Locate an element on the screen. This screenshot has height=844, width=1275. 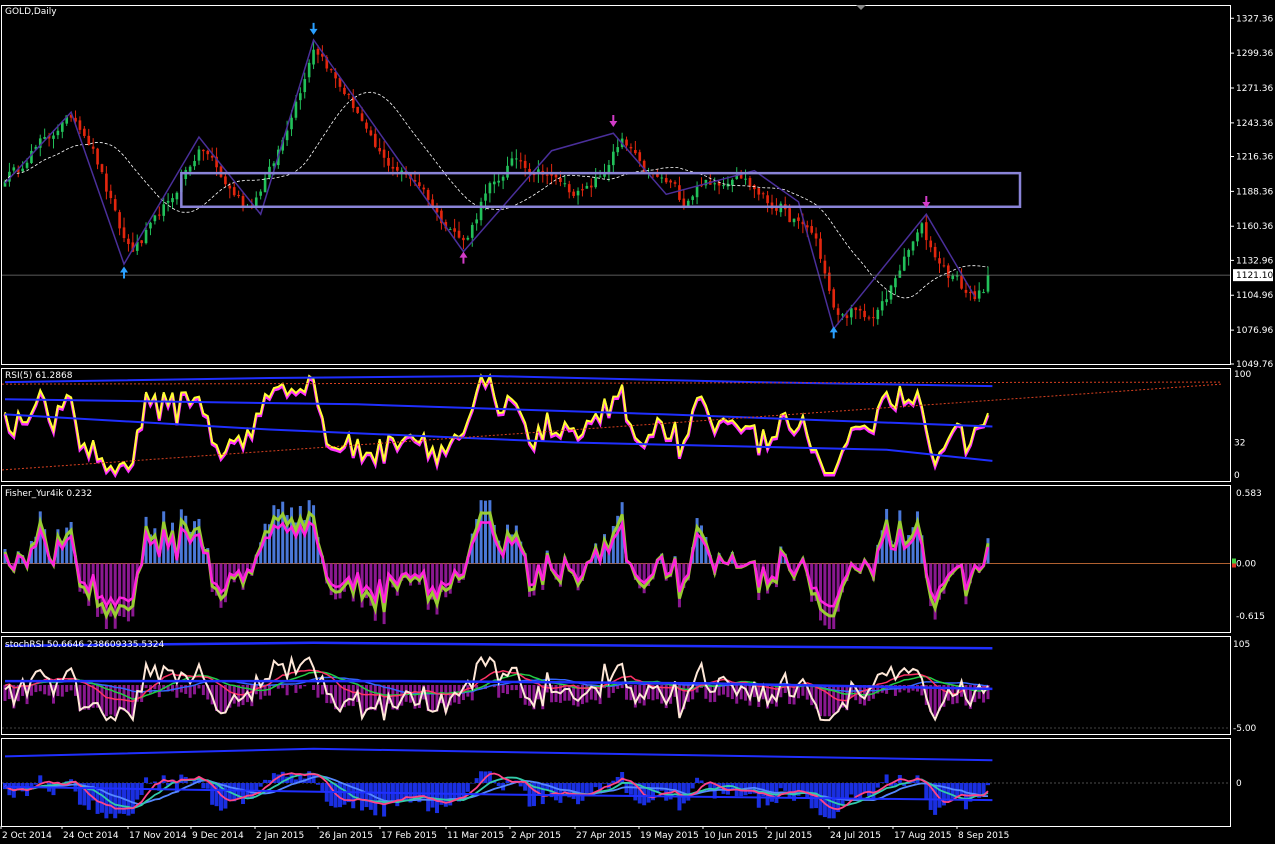
price-tick-label: 1327.36 is located at coordinates (1254, 19).